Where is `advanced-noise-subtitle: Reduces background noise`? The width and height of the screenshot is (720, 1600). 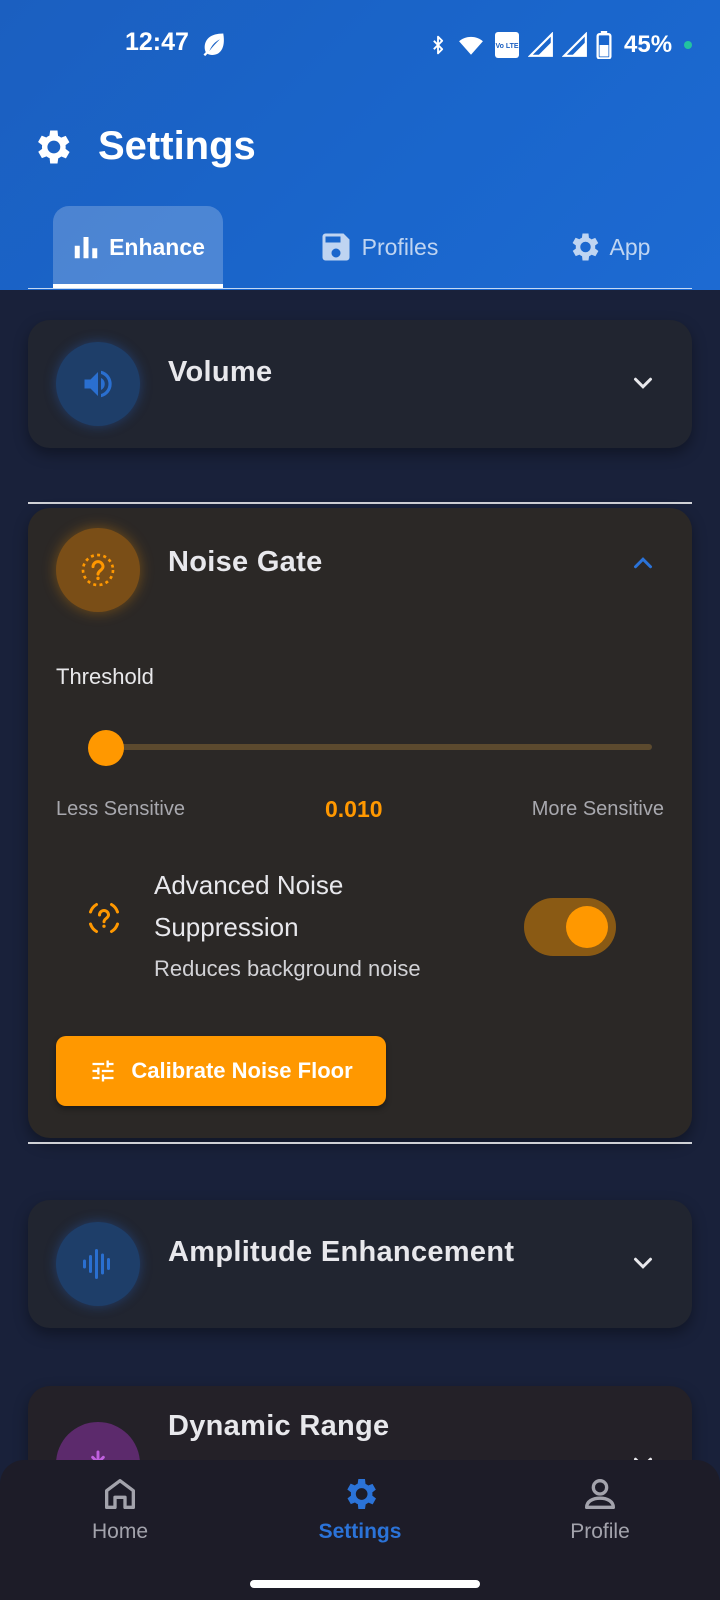 advanced-noise-subtitle: Reduces background noise is located at coordinates (287, 968).